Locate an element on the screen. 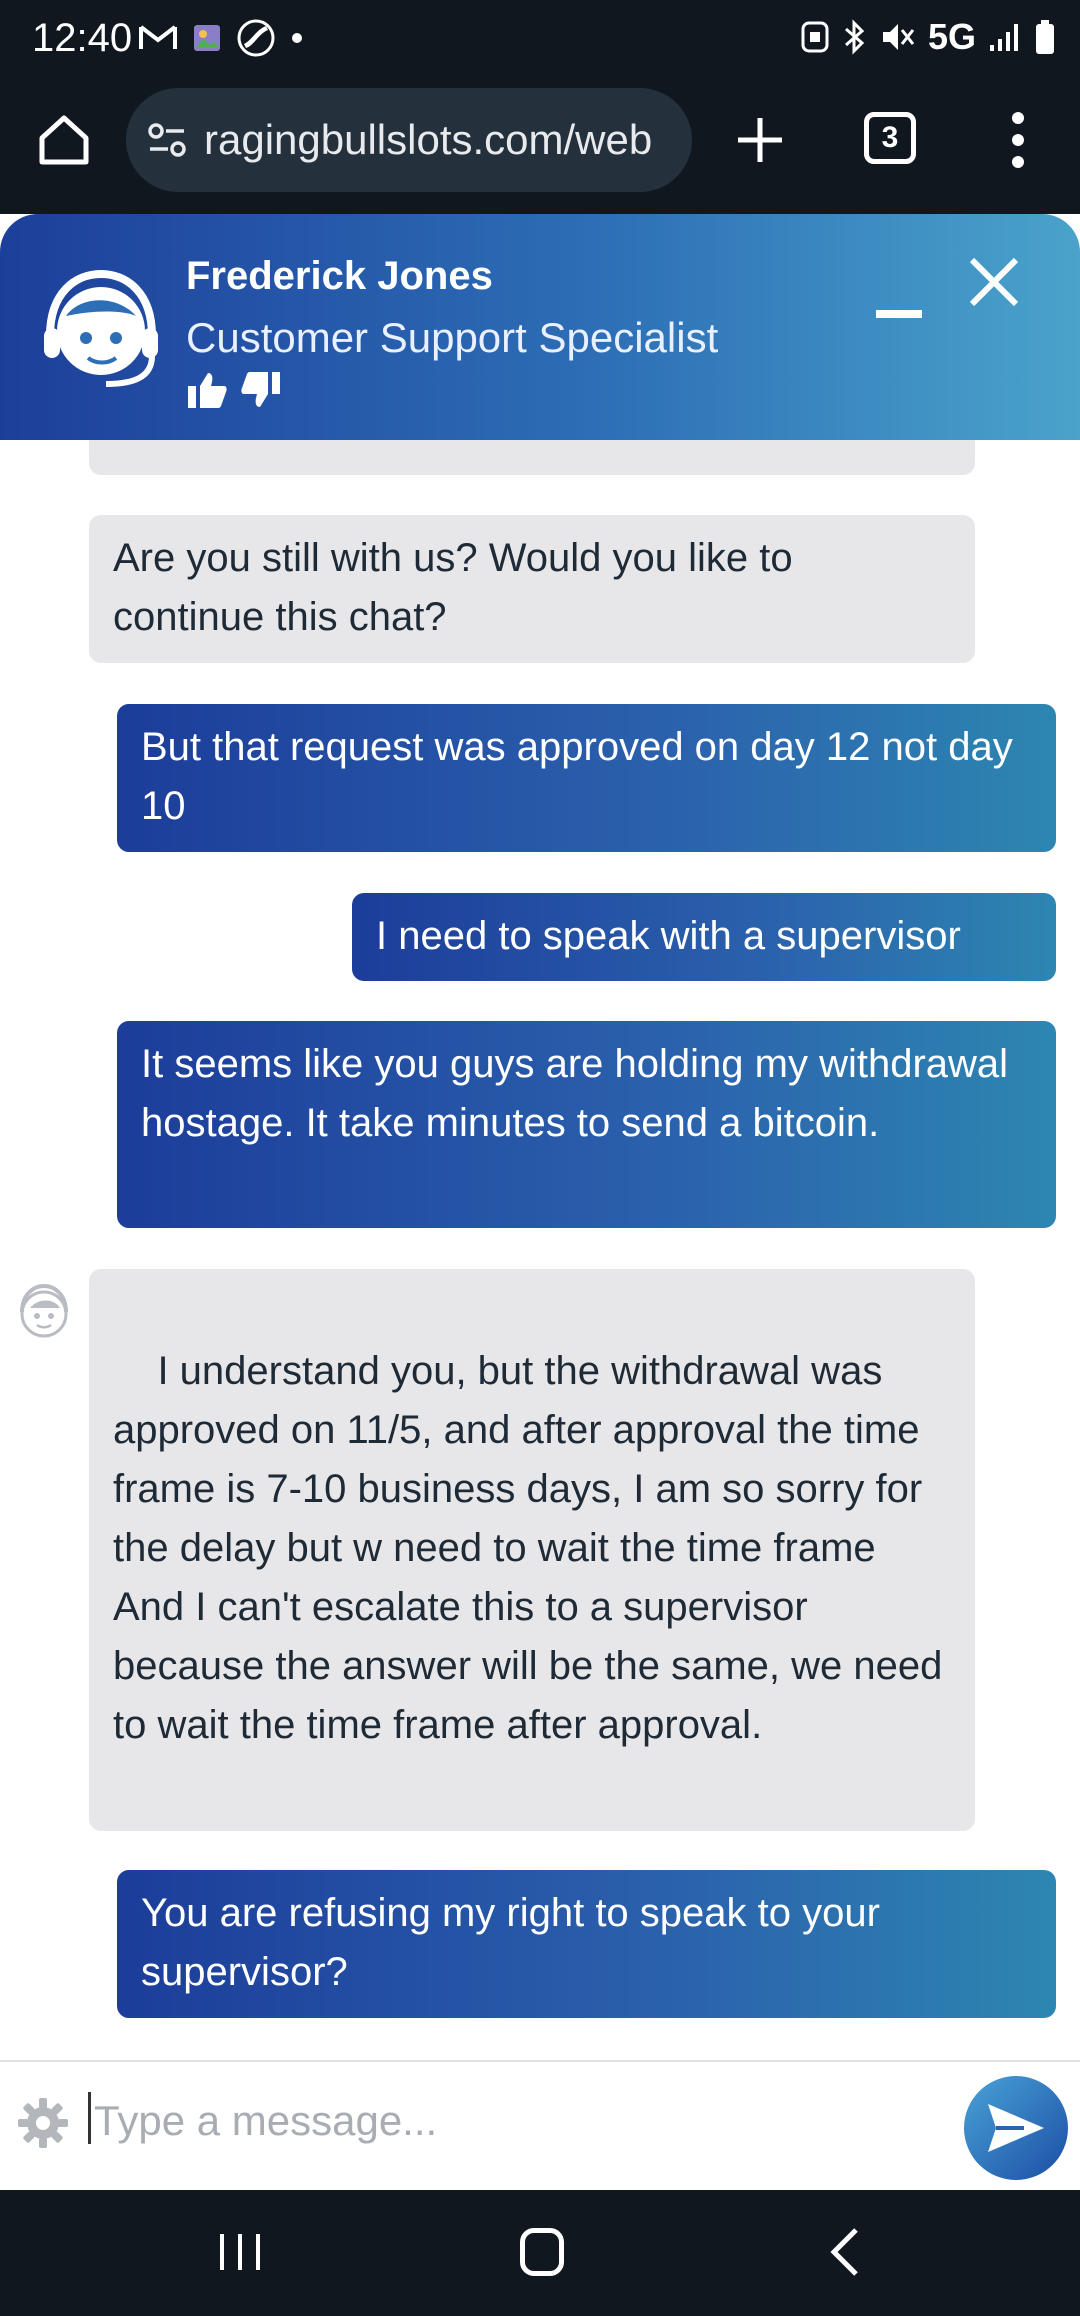 The height and width of the screenshot is (2316, 1080). bluetooth-icon is located at coordinates (854, 37).